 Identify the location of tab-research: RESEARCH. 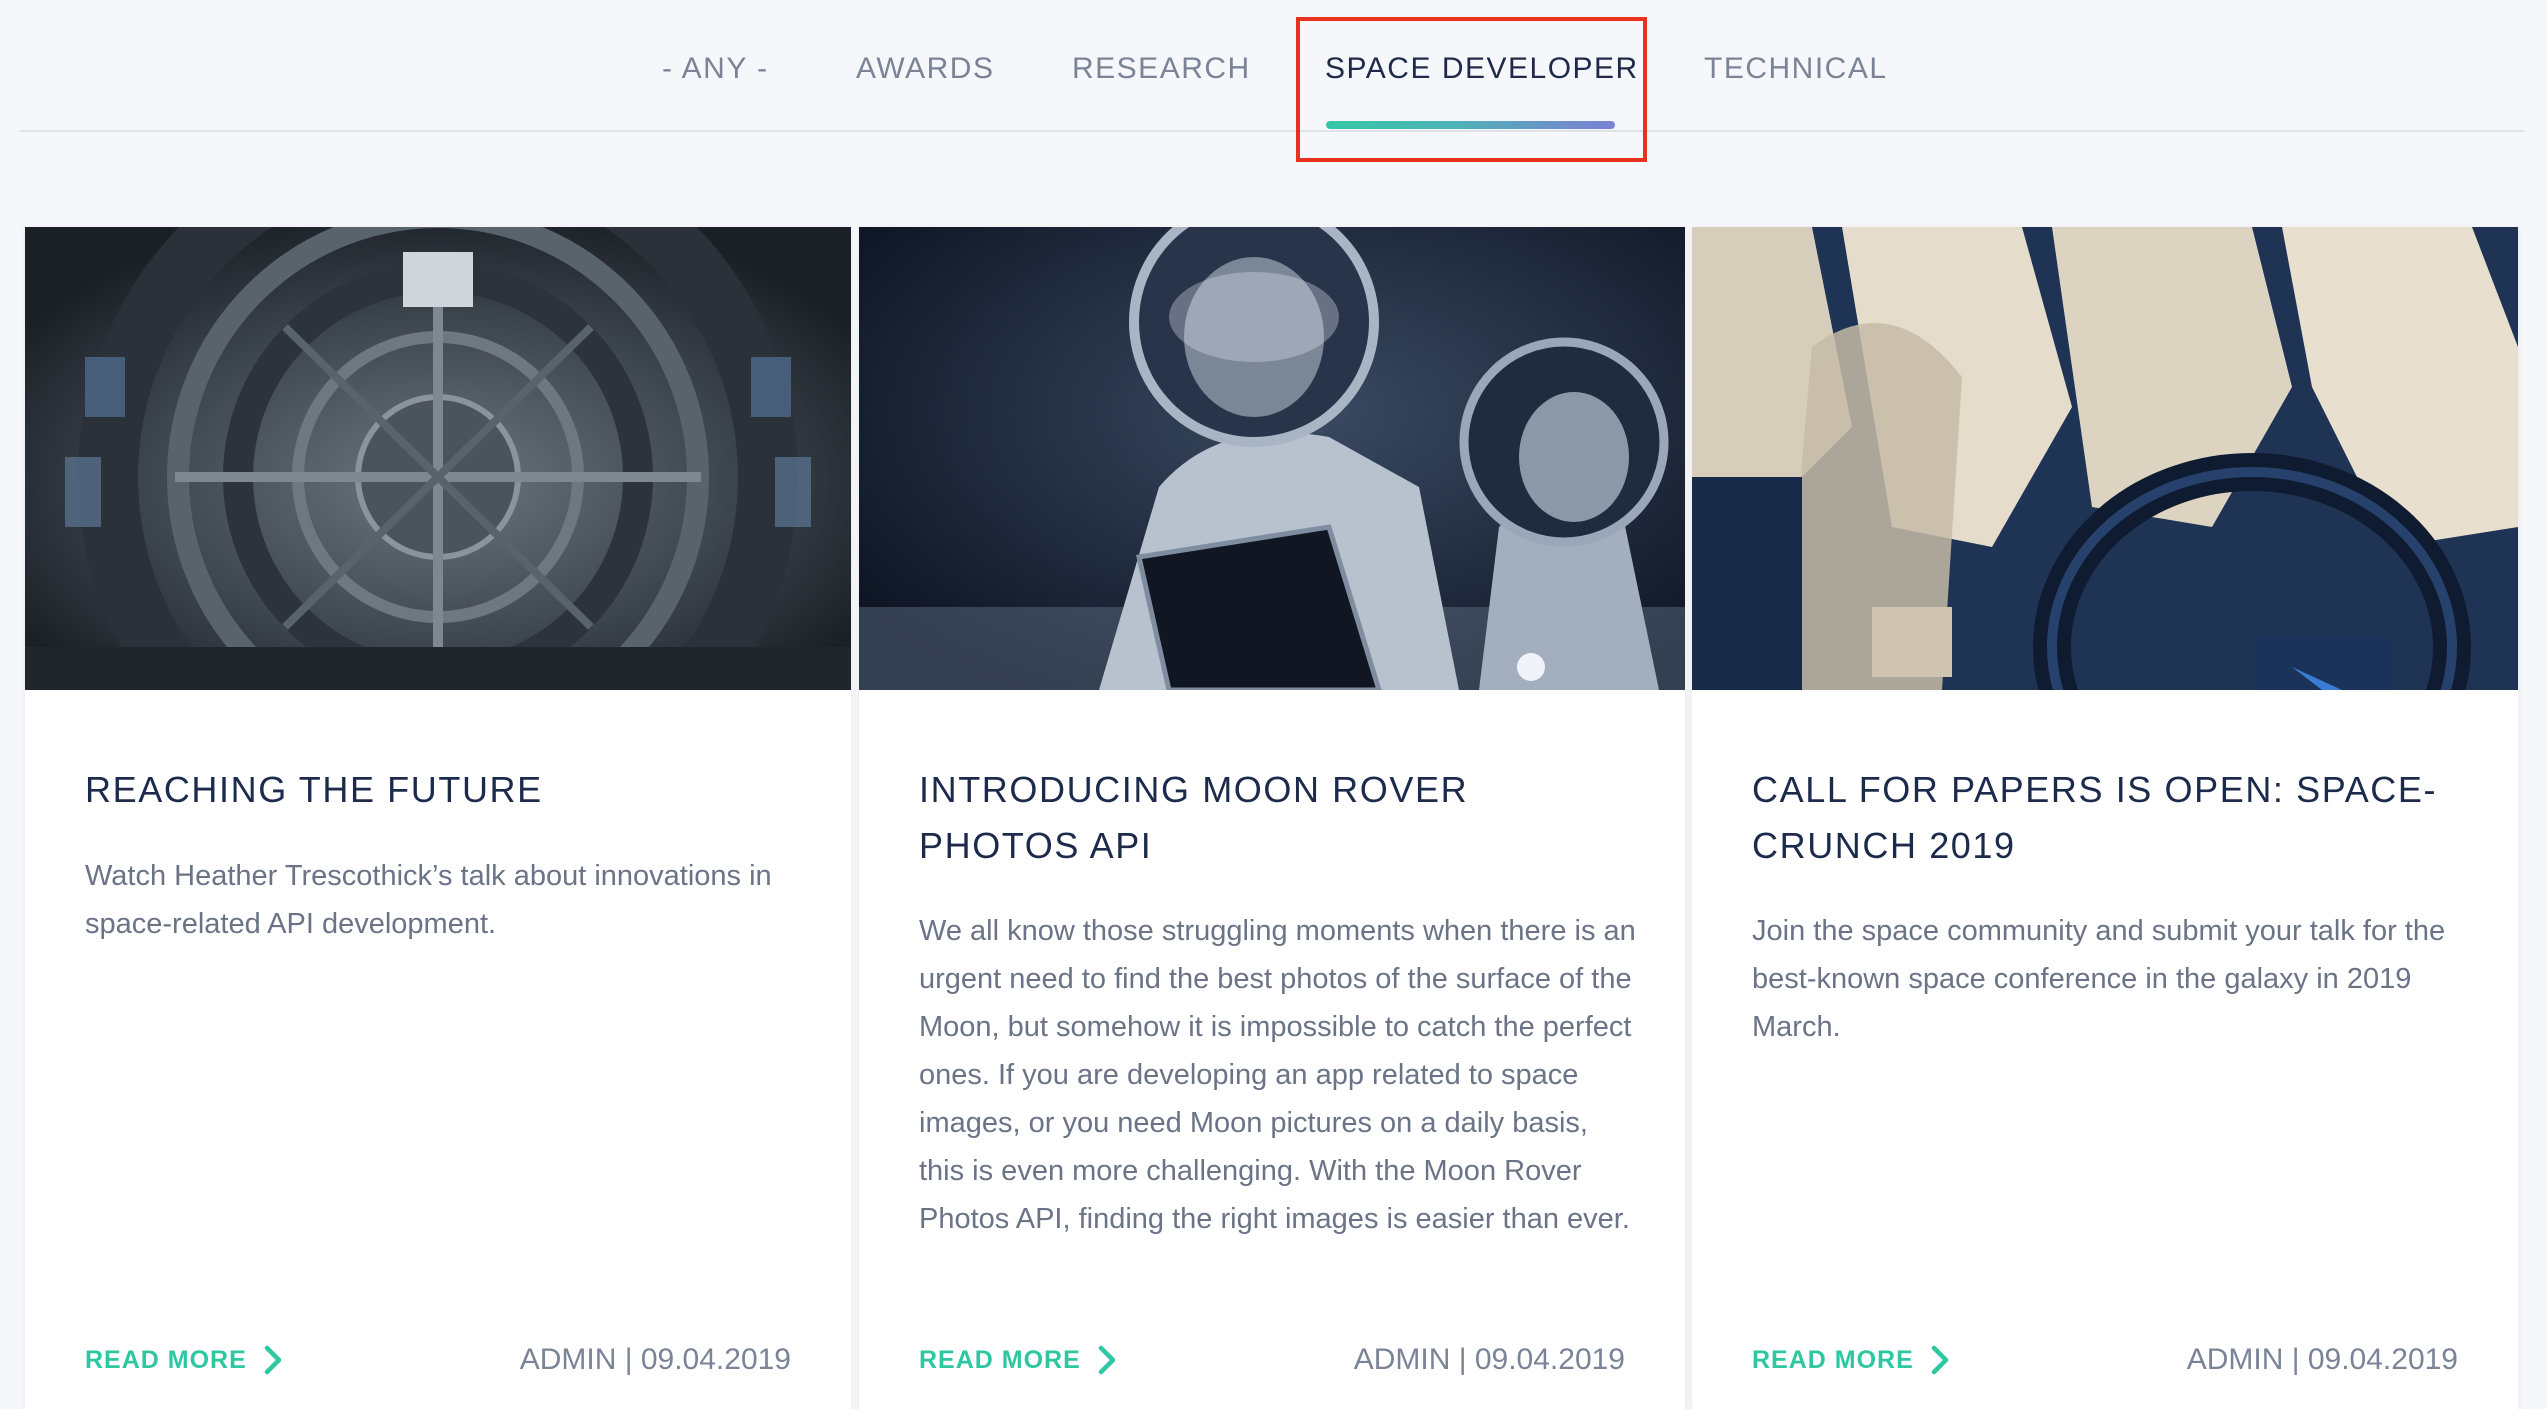
(1161, 69).